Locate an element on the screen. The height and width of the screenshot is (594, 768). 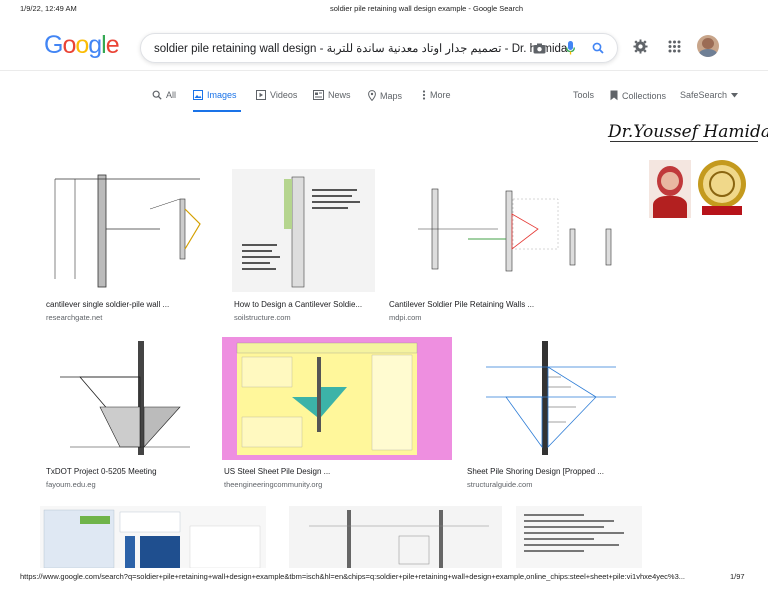
tab-images-label: Images is located at coordinates (222, 95).